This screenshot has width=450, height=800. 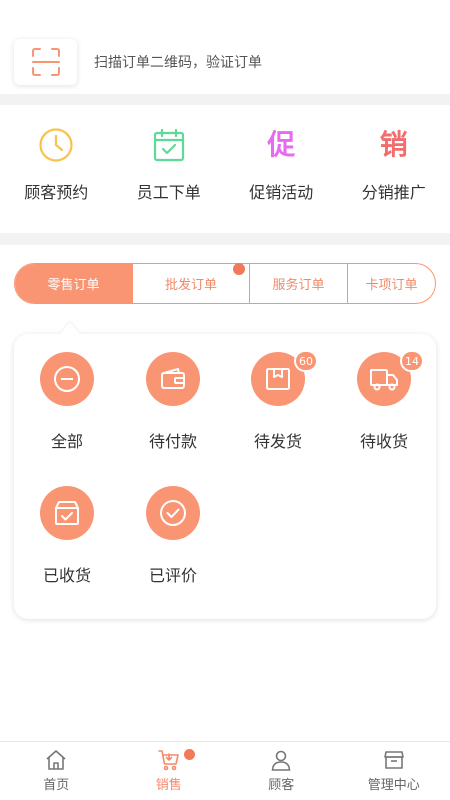 I want to click on scan-qr-icon, so click(x=45, y=62).